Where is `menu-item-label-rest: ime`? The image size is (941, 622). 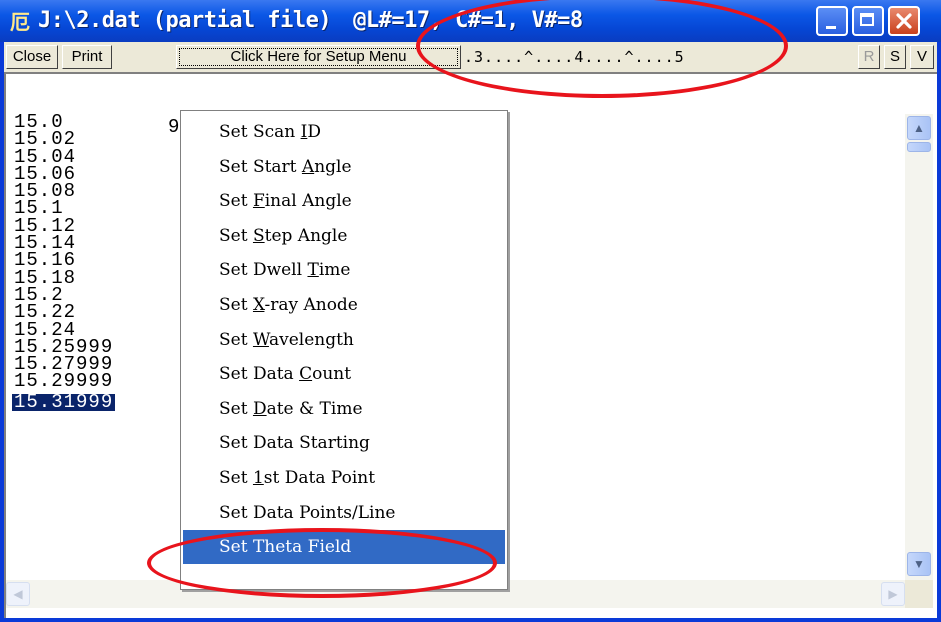 menu-item-label-rest: ime is located at coordinates (334, 270).